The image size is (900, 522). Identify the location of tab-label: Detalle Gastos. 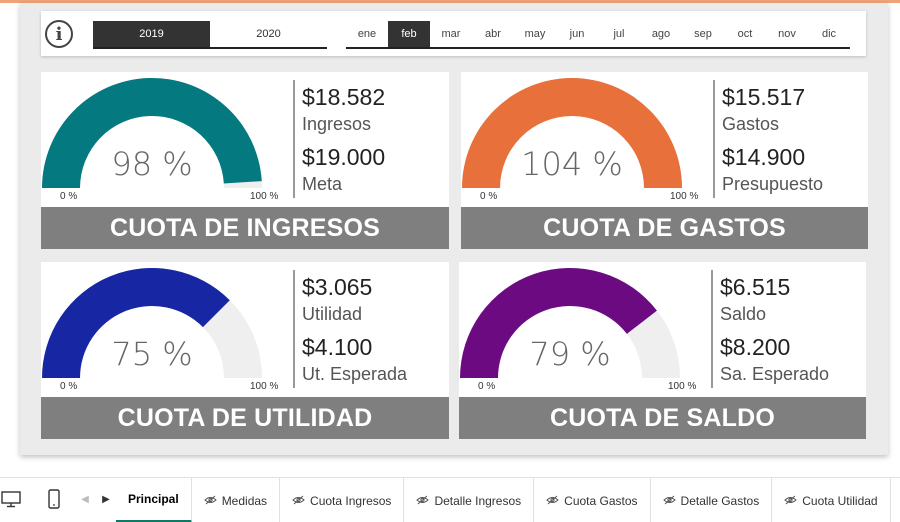
(720, 500).